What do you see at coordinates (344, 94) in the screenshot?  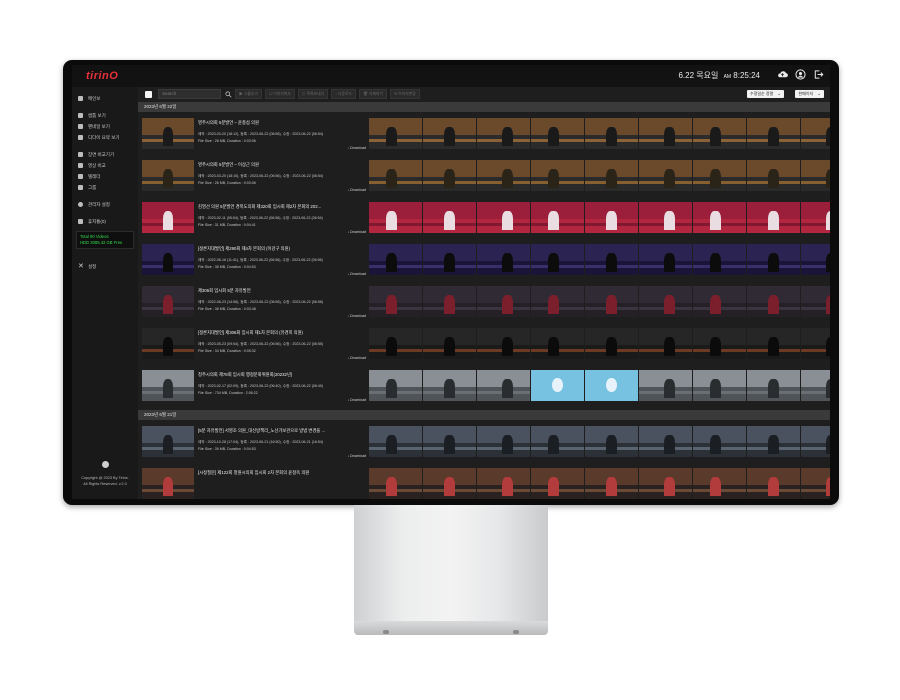 I see `download-button: ↓ 다운로드` at bounding box center [344, 94].